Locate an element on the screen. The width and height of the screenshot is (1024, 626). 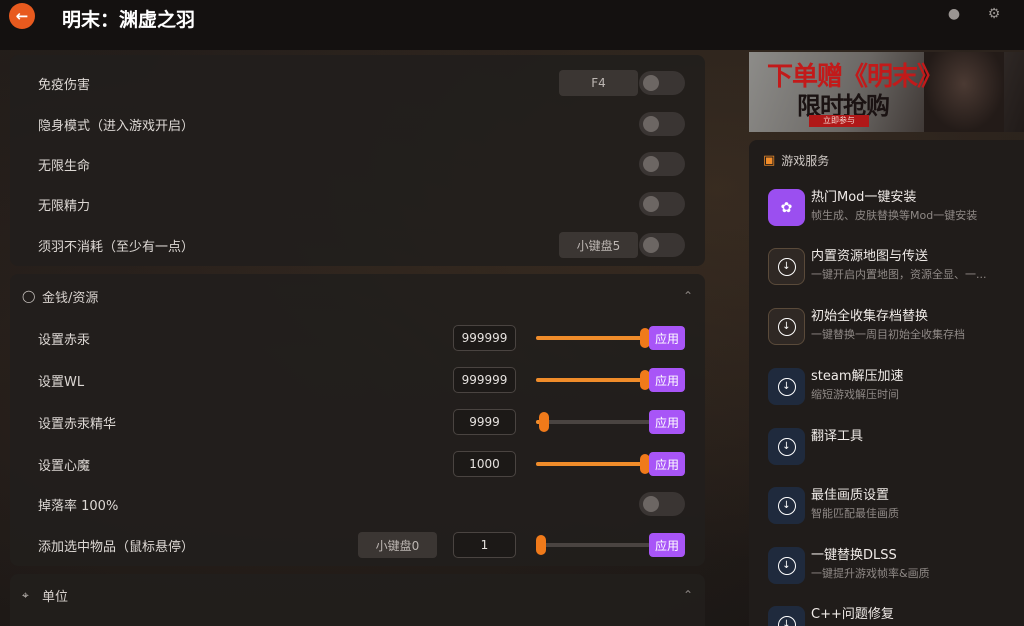
section-header: ◯ 金钱/资源 ⌃ is located at coordinates (358, 296).